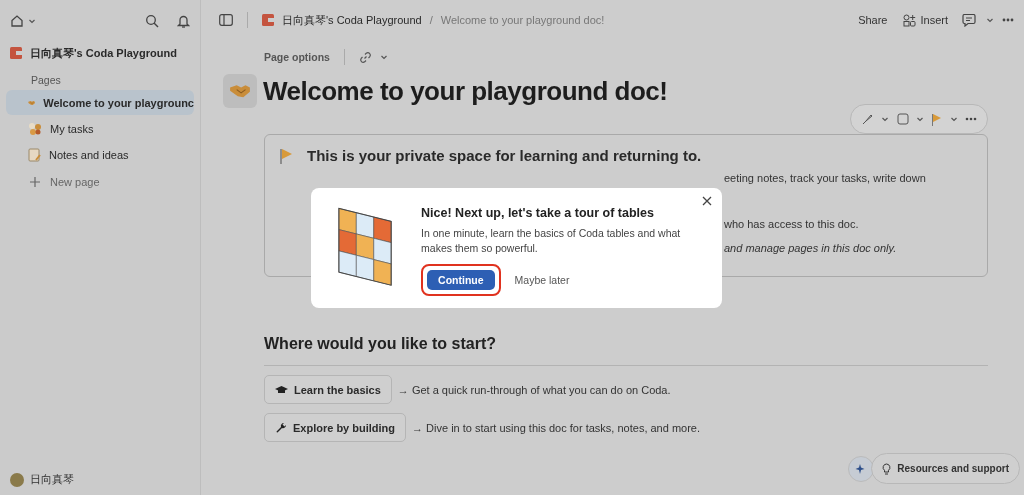 The image size is (1024, 495). Describe the element at coordinates (183, 21) in the screenshot. I see `bell-icon` at that location.